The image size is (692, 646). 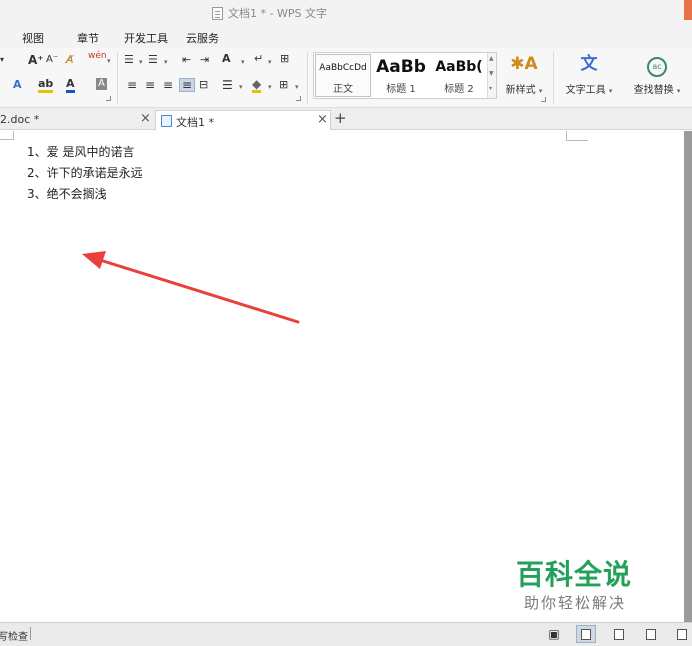 I want to click on decrease-indent-button: ⇤, so click(x=186, y=59).